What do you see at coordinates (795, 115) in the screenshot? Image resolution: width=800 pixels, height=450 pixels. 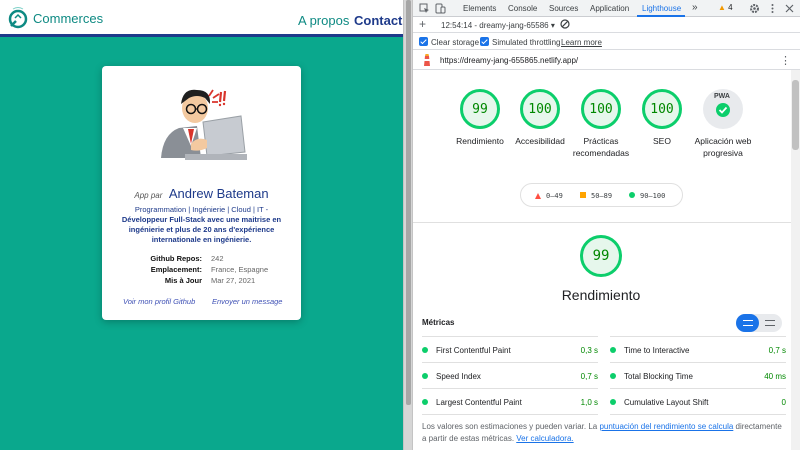 I see `report-scrollbar-thumb` at bounding box center [795, 115].